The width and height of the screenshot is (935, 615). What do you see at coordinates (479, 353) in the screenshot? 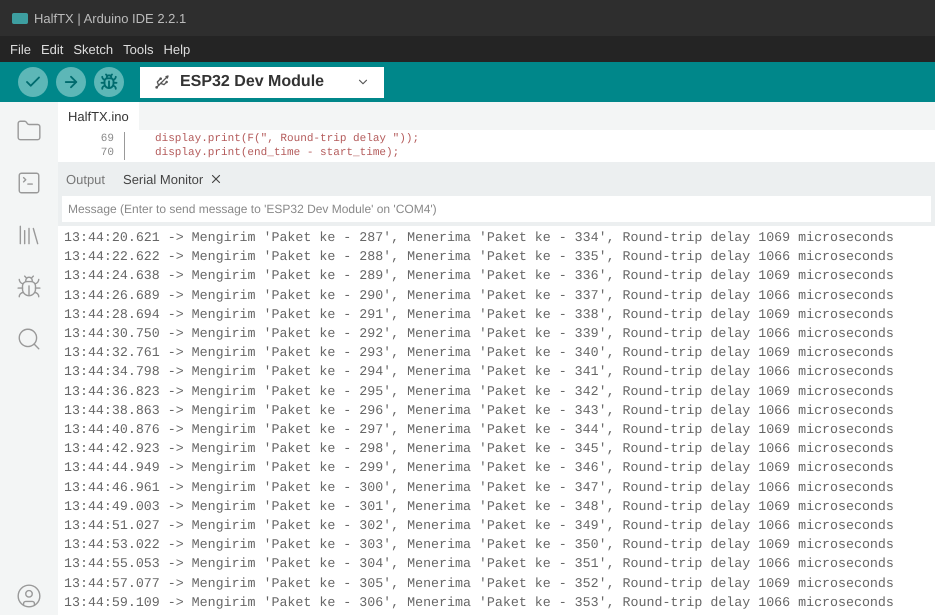
I see `log-line: 13:44:32.761 -> Mengirim 'Paket ke - 293', Menerima 'Paket ke - 340', Round-trip delay 1069 microseconds` at bounding box center [479, 353].